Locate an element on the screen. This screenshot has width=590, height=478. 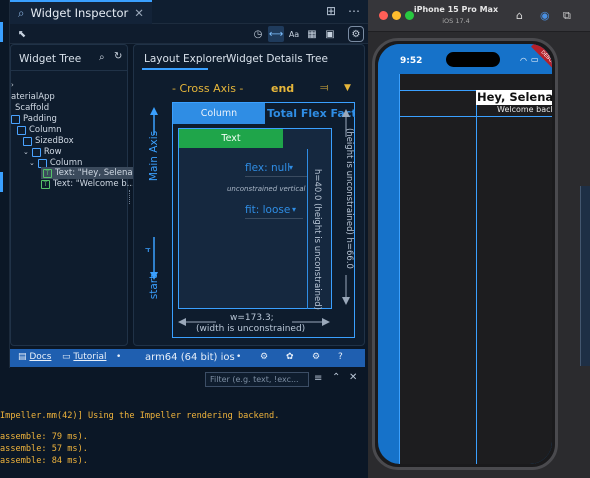
welcome-text: Welcome back is located at coordinates (524, 109).